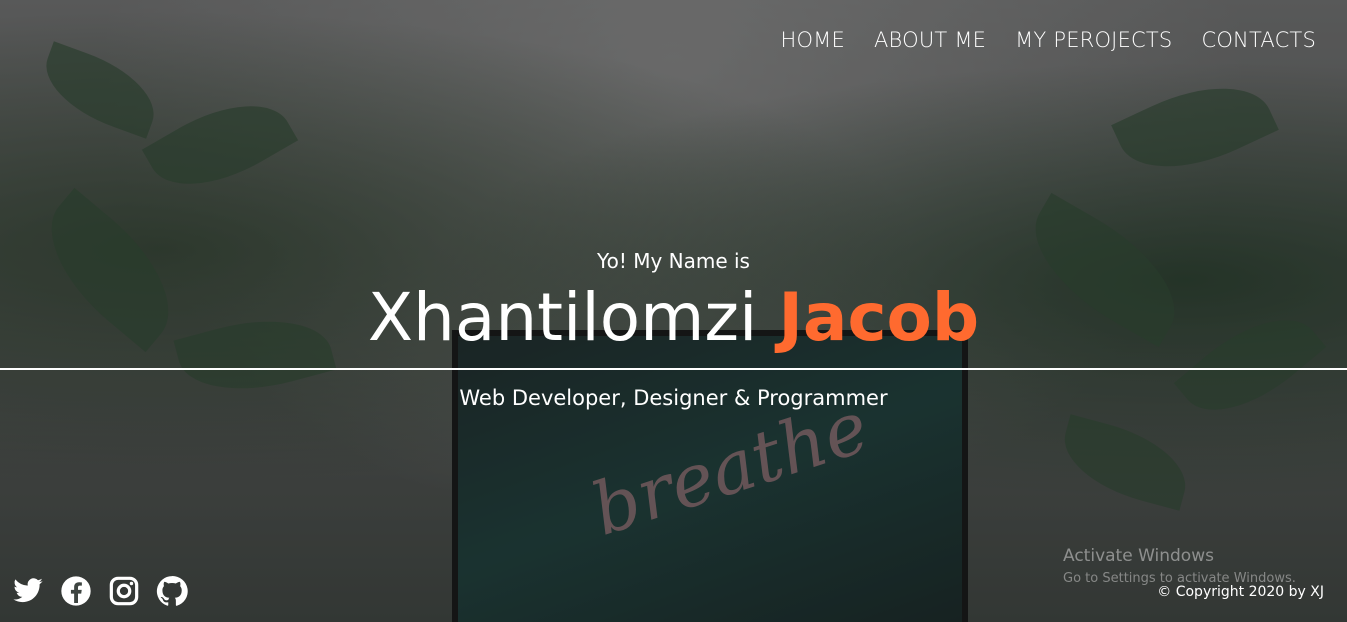 The image size is (1347, 622). Describe the element at coordinates (673, 369) in the screenshot. I see `hero-divider` at that location.